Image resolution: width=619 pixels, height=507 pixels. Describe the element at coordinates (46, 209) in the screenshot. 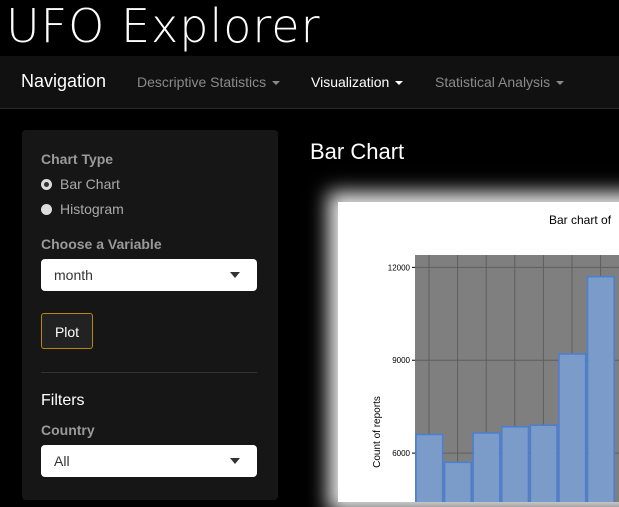

I see `radio-unchecked-icon` at that location.